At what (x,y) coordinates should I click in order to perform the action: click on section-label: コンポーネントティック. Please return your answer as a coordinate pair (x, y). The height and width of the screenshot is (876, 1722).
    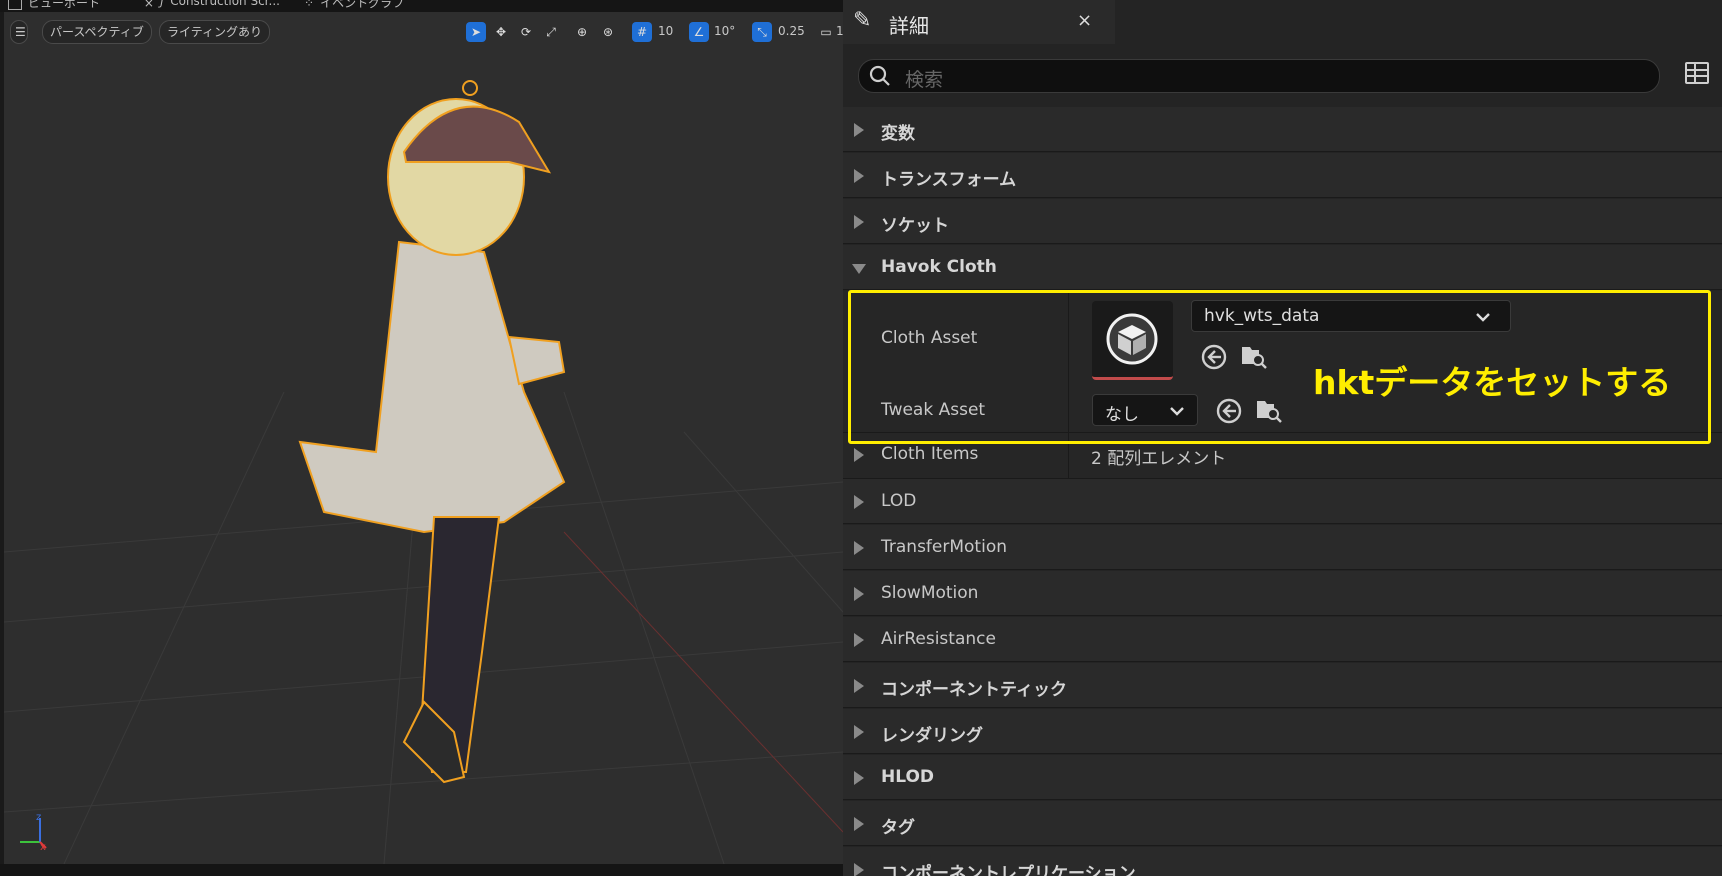
    Looking at the image, I should click on (974, 690).